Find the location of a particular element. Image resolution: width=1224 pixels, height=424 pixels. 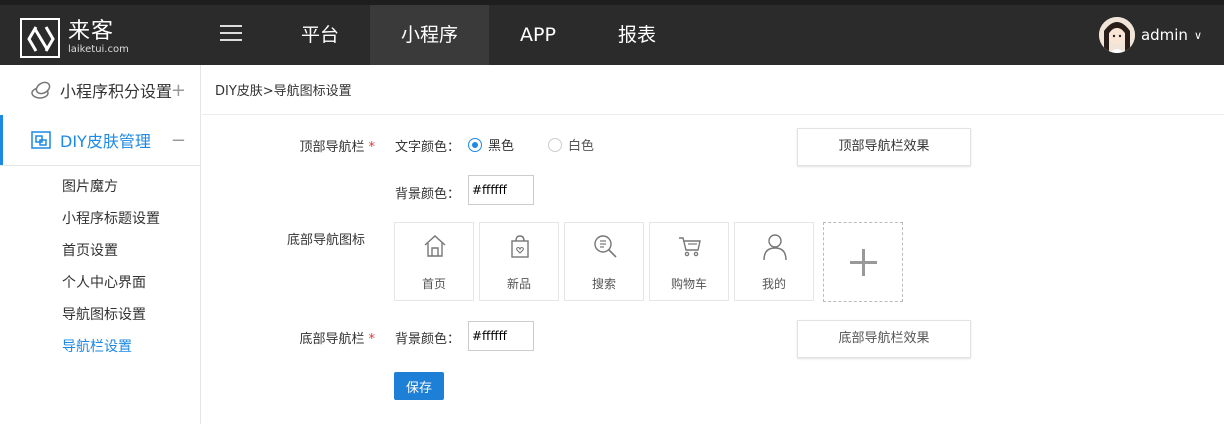

username: admin is located at coordinates (1164, 35).